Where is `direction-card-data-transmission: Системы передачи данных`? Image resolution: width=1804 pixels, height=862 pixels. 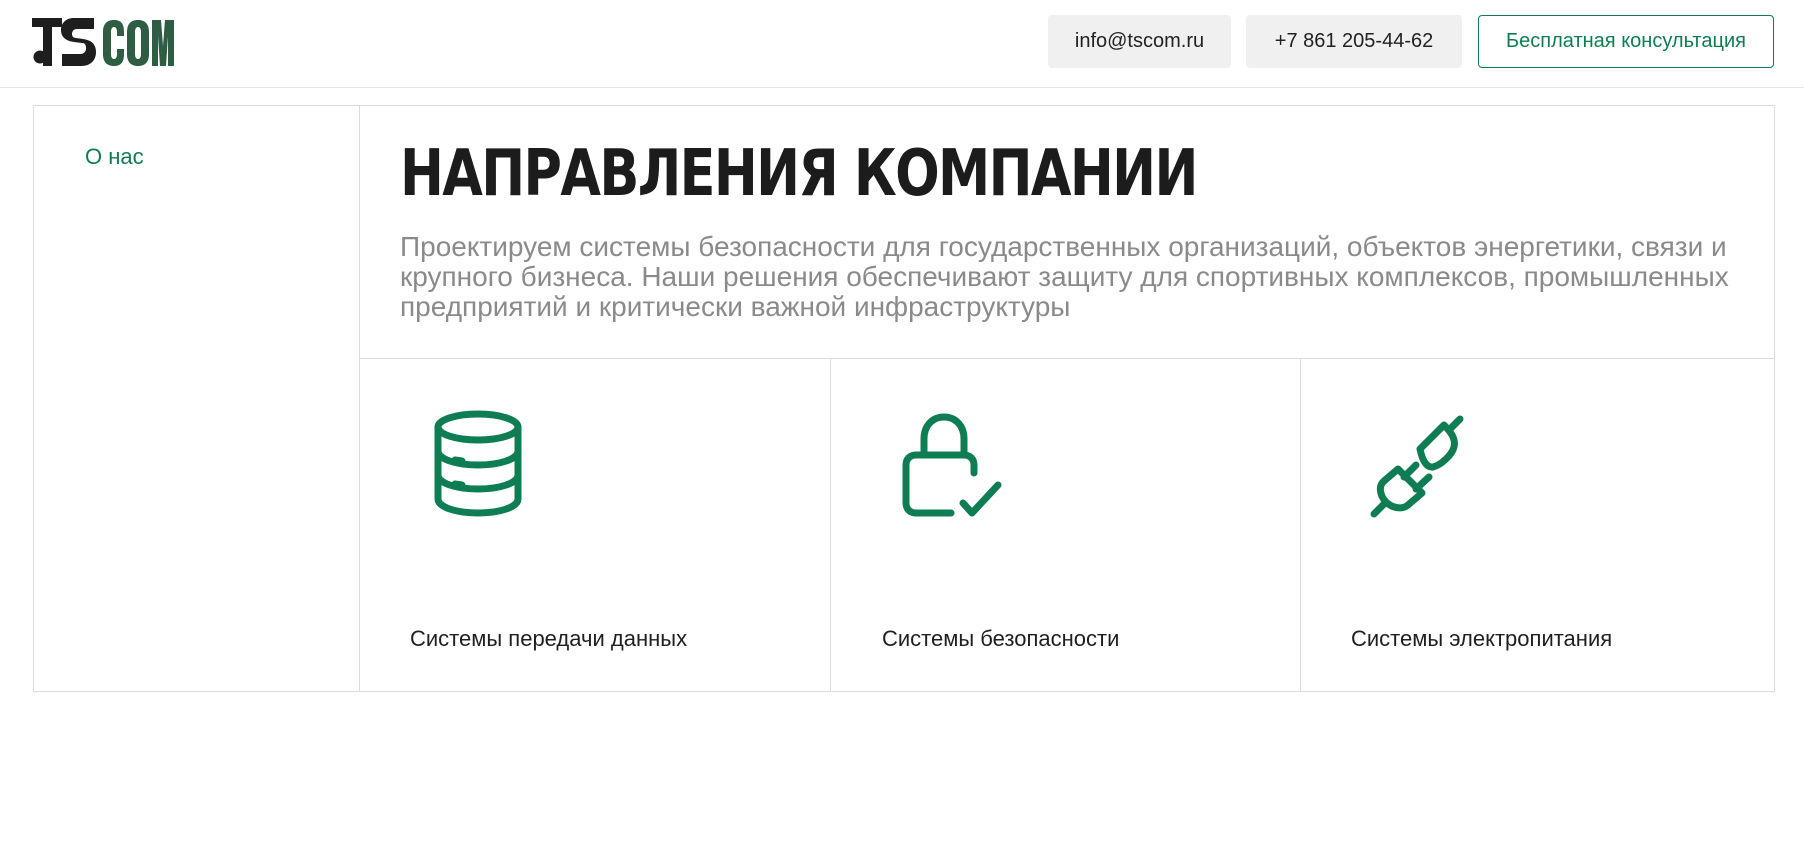
direction-card-data-transmission: Системы передачи данных is located at coordinates (595, 525).